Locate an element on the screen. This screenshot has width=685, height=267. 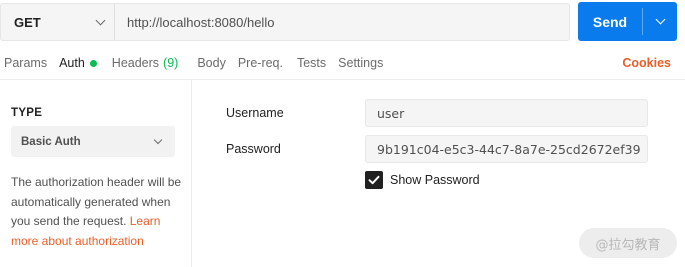
watermark: @拉勾教育 is located at coordinates (628, 243).